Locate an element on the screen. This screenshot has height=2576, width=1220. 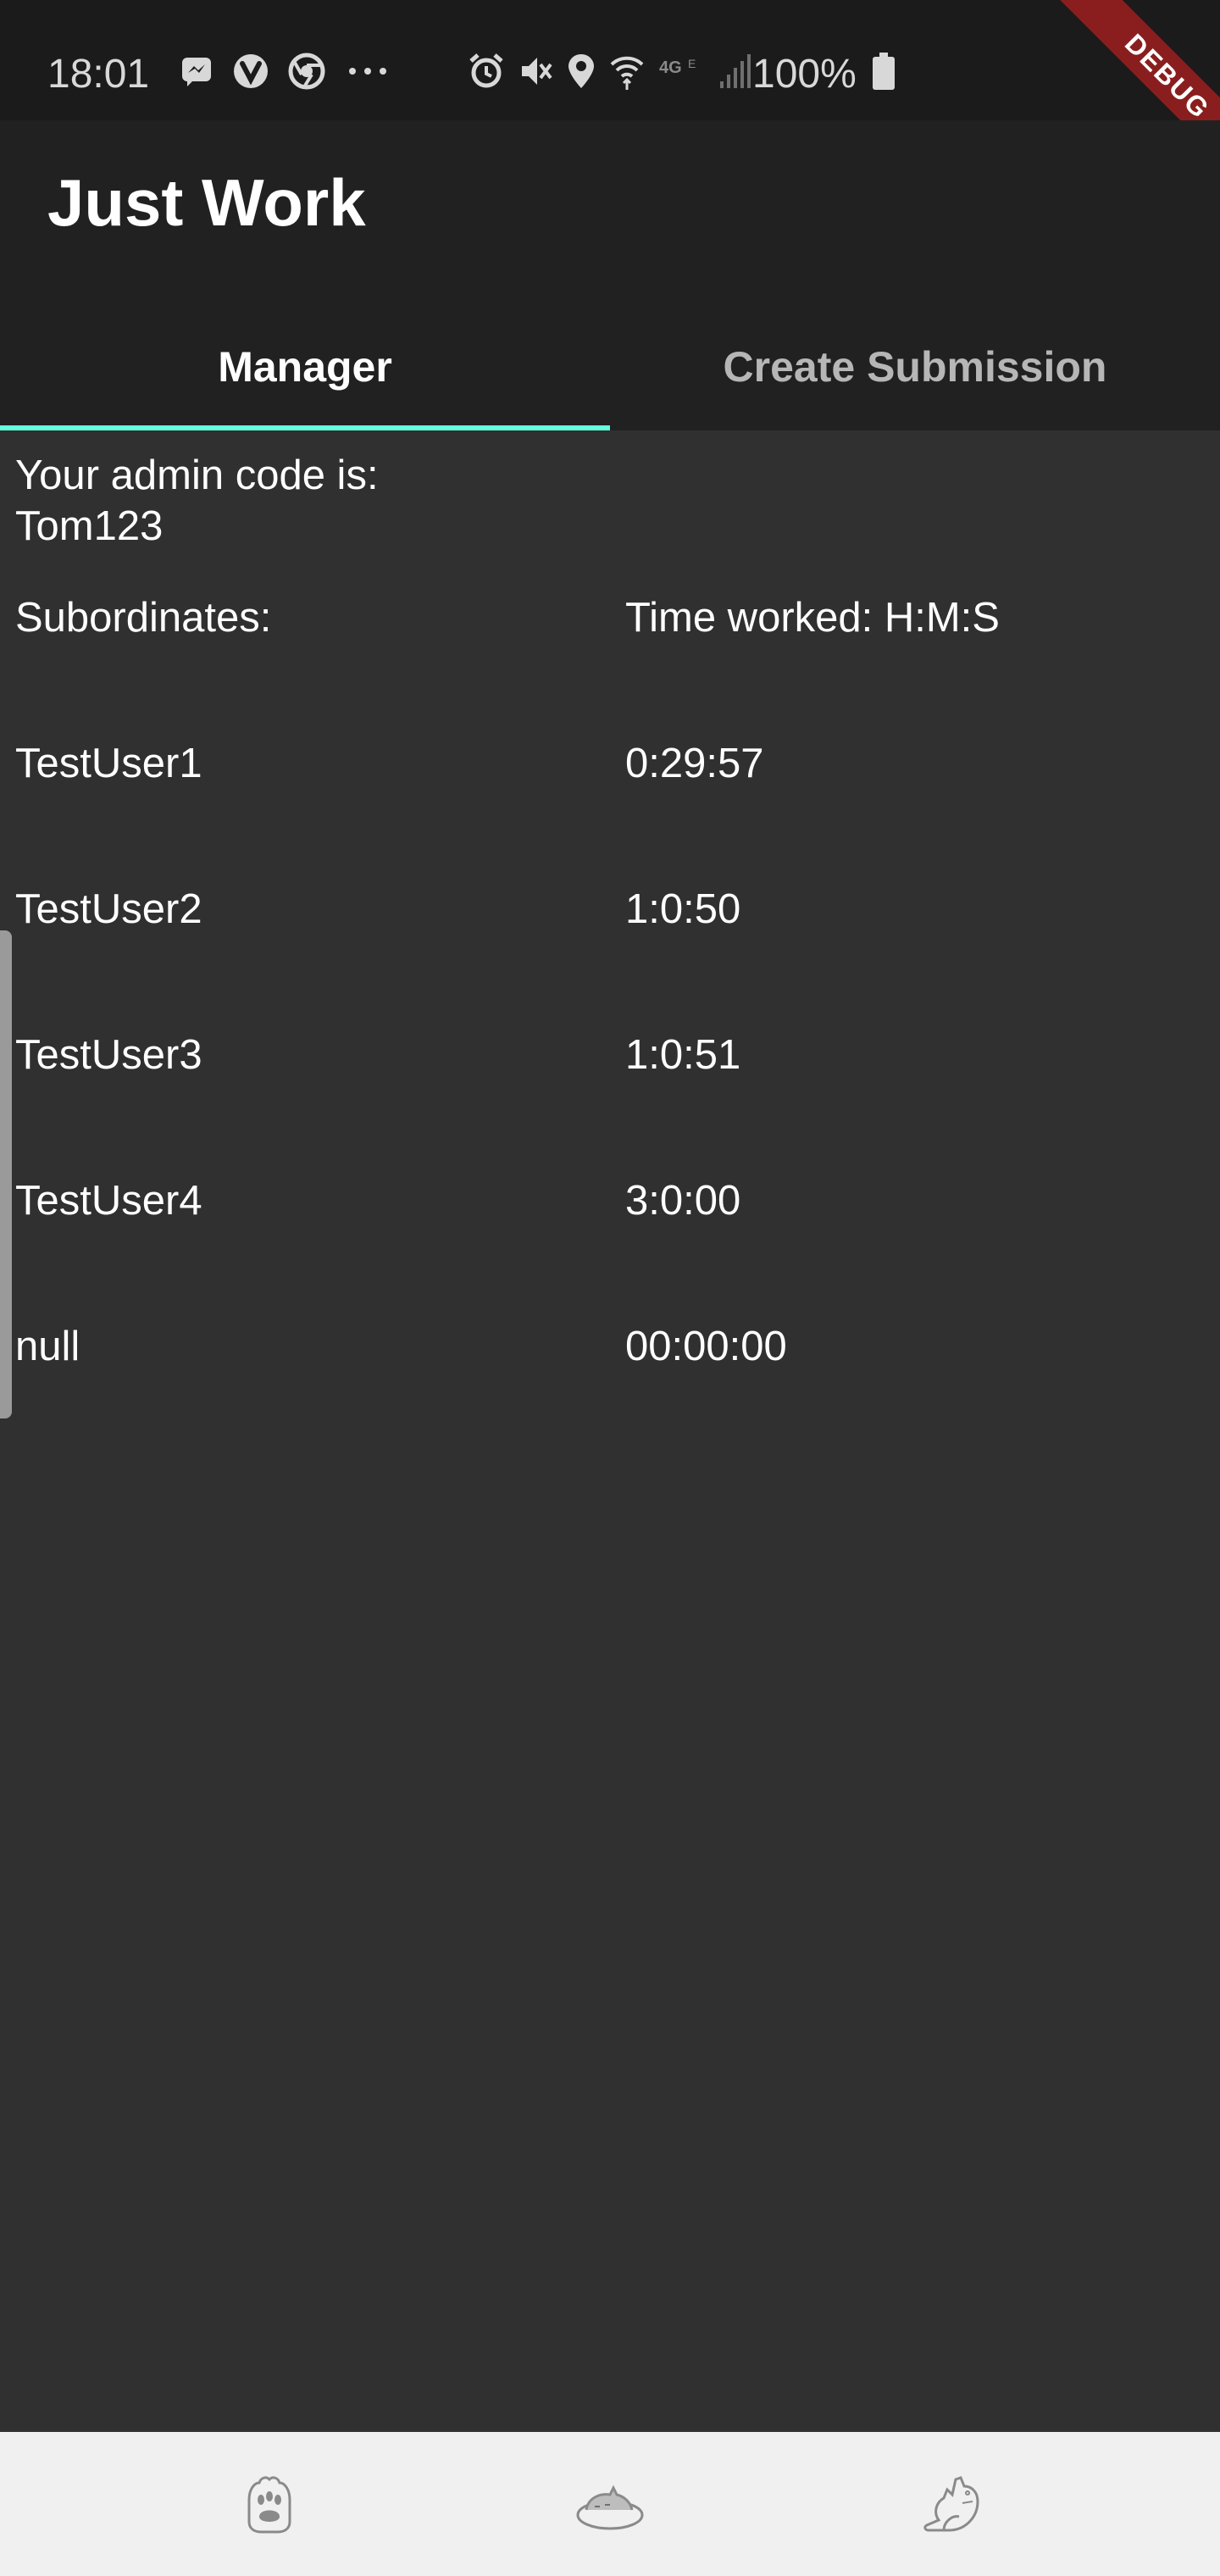
tab-manager-label: Manager is located at coordinates (305, 367).